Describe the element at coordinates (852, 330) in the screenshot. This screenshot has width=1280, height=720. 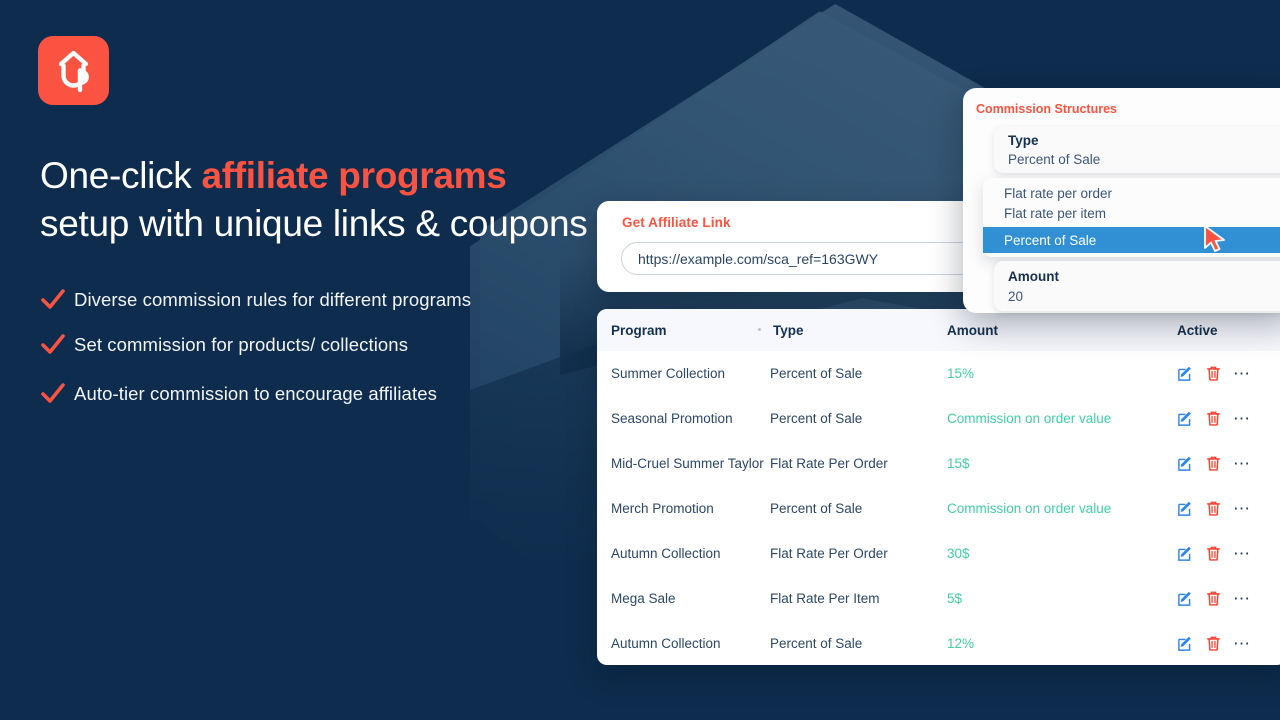
I see `column-header-type: Type` at that location.